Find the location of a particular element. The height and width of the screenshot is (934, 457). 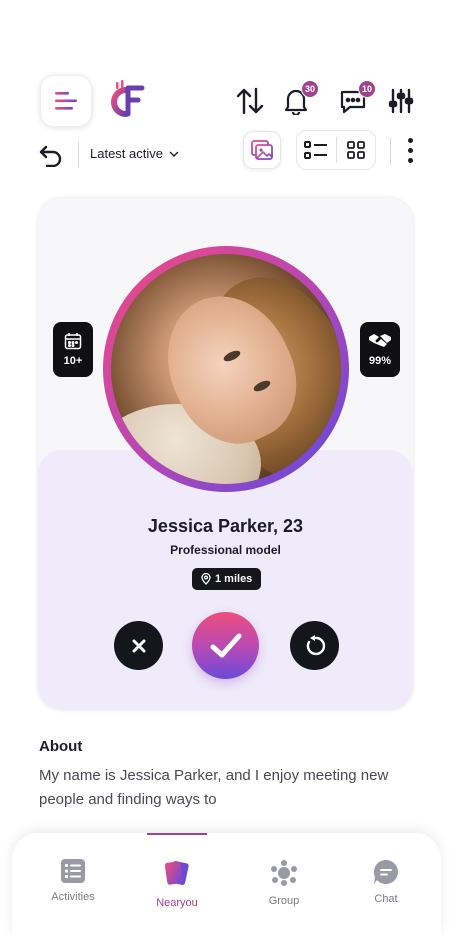

profile-name: Jessica Parker, 23 is located at coordinates (225, 526).